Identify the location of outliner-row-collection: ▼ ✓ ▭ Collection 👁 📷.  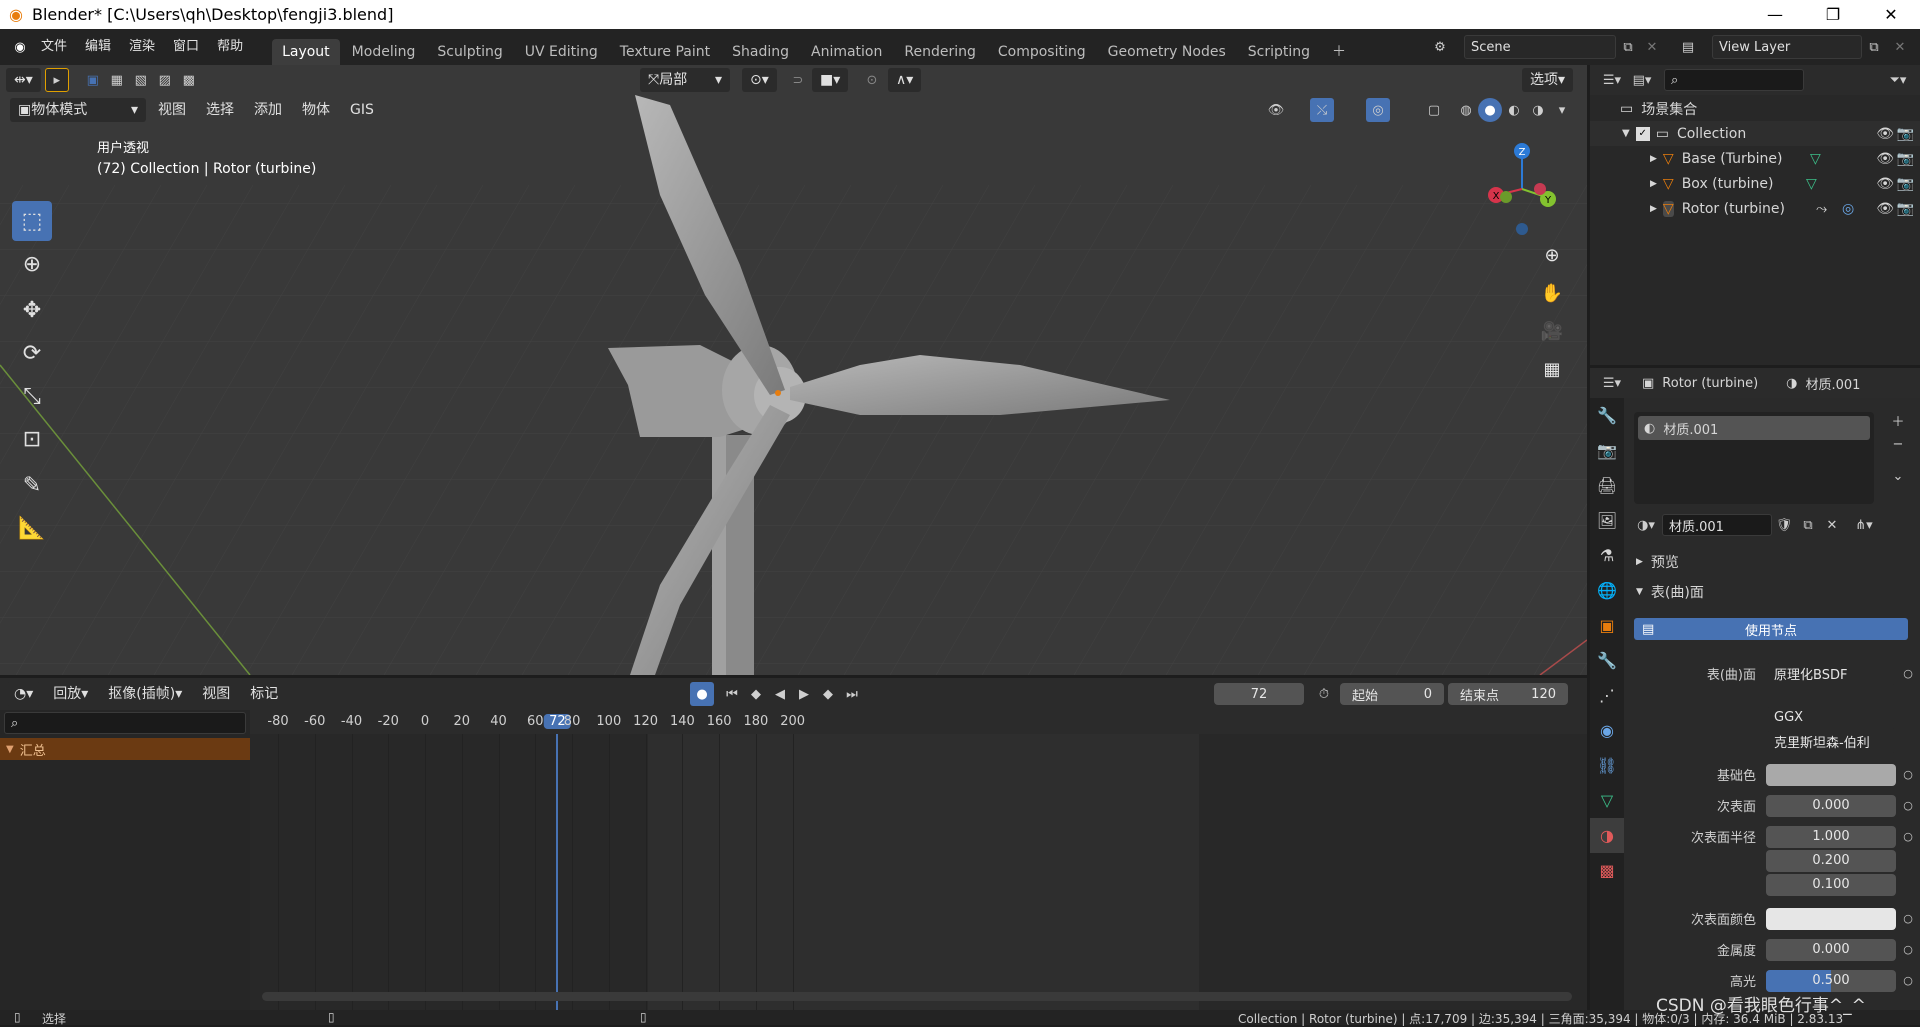
(1755, 133).